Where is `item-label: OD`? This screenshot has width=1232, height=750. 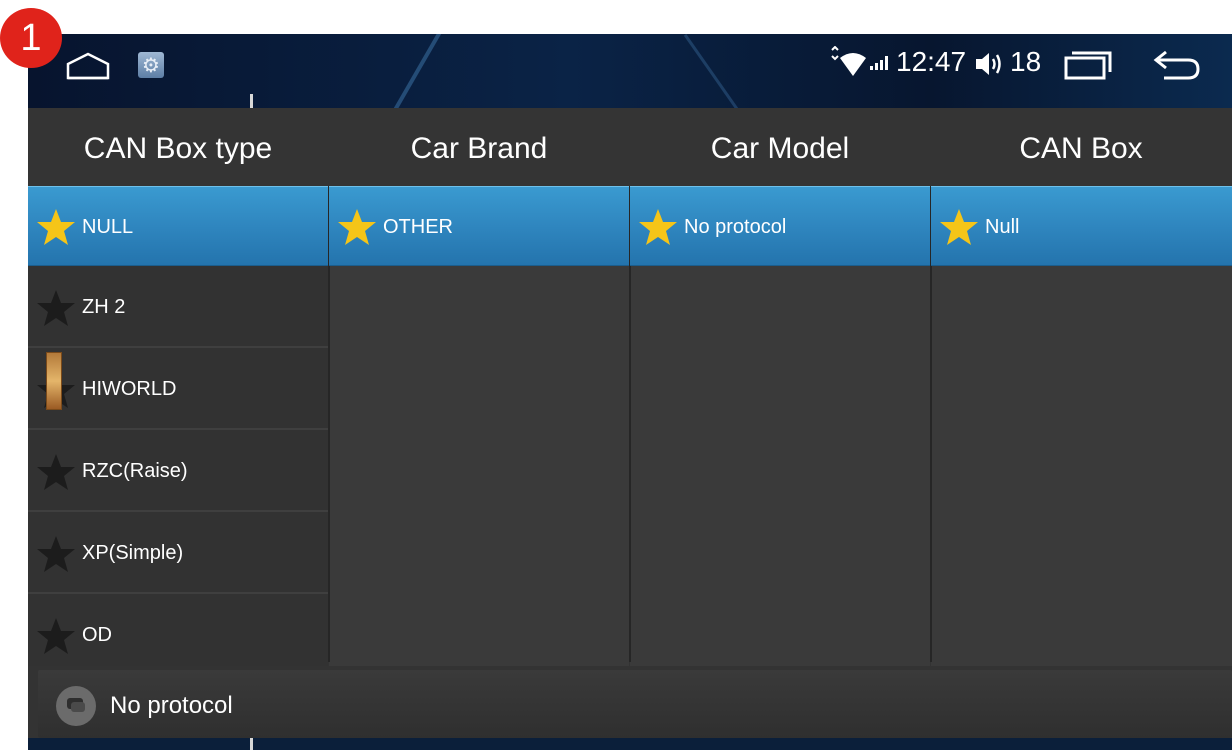
item-label: OD is located at coordinates (97, 635).